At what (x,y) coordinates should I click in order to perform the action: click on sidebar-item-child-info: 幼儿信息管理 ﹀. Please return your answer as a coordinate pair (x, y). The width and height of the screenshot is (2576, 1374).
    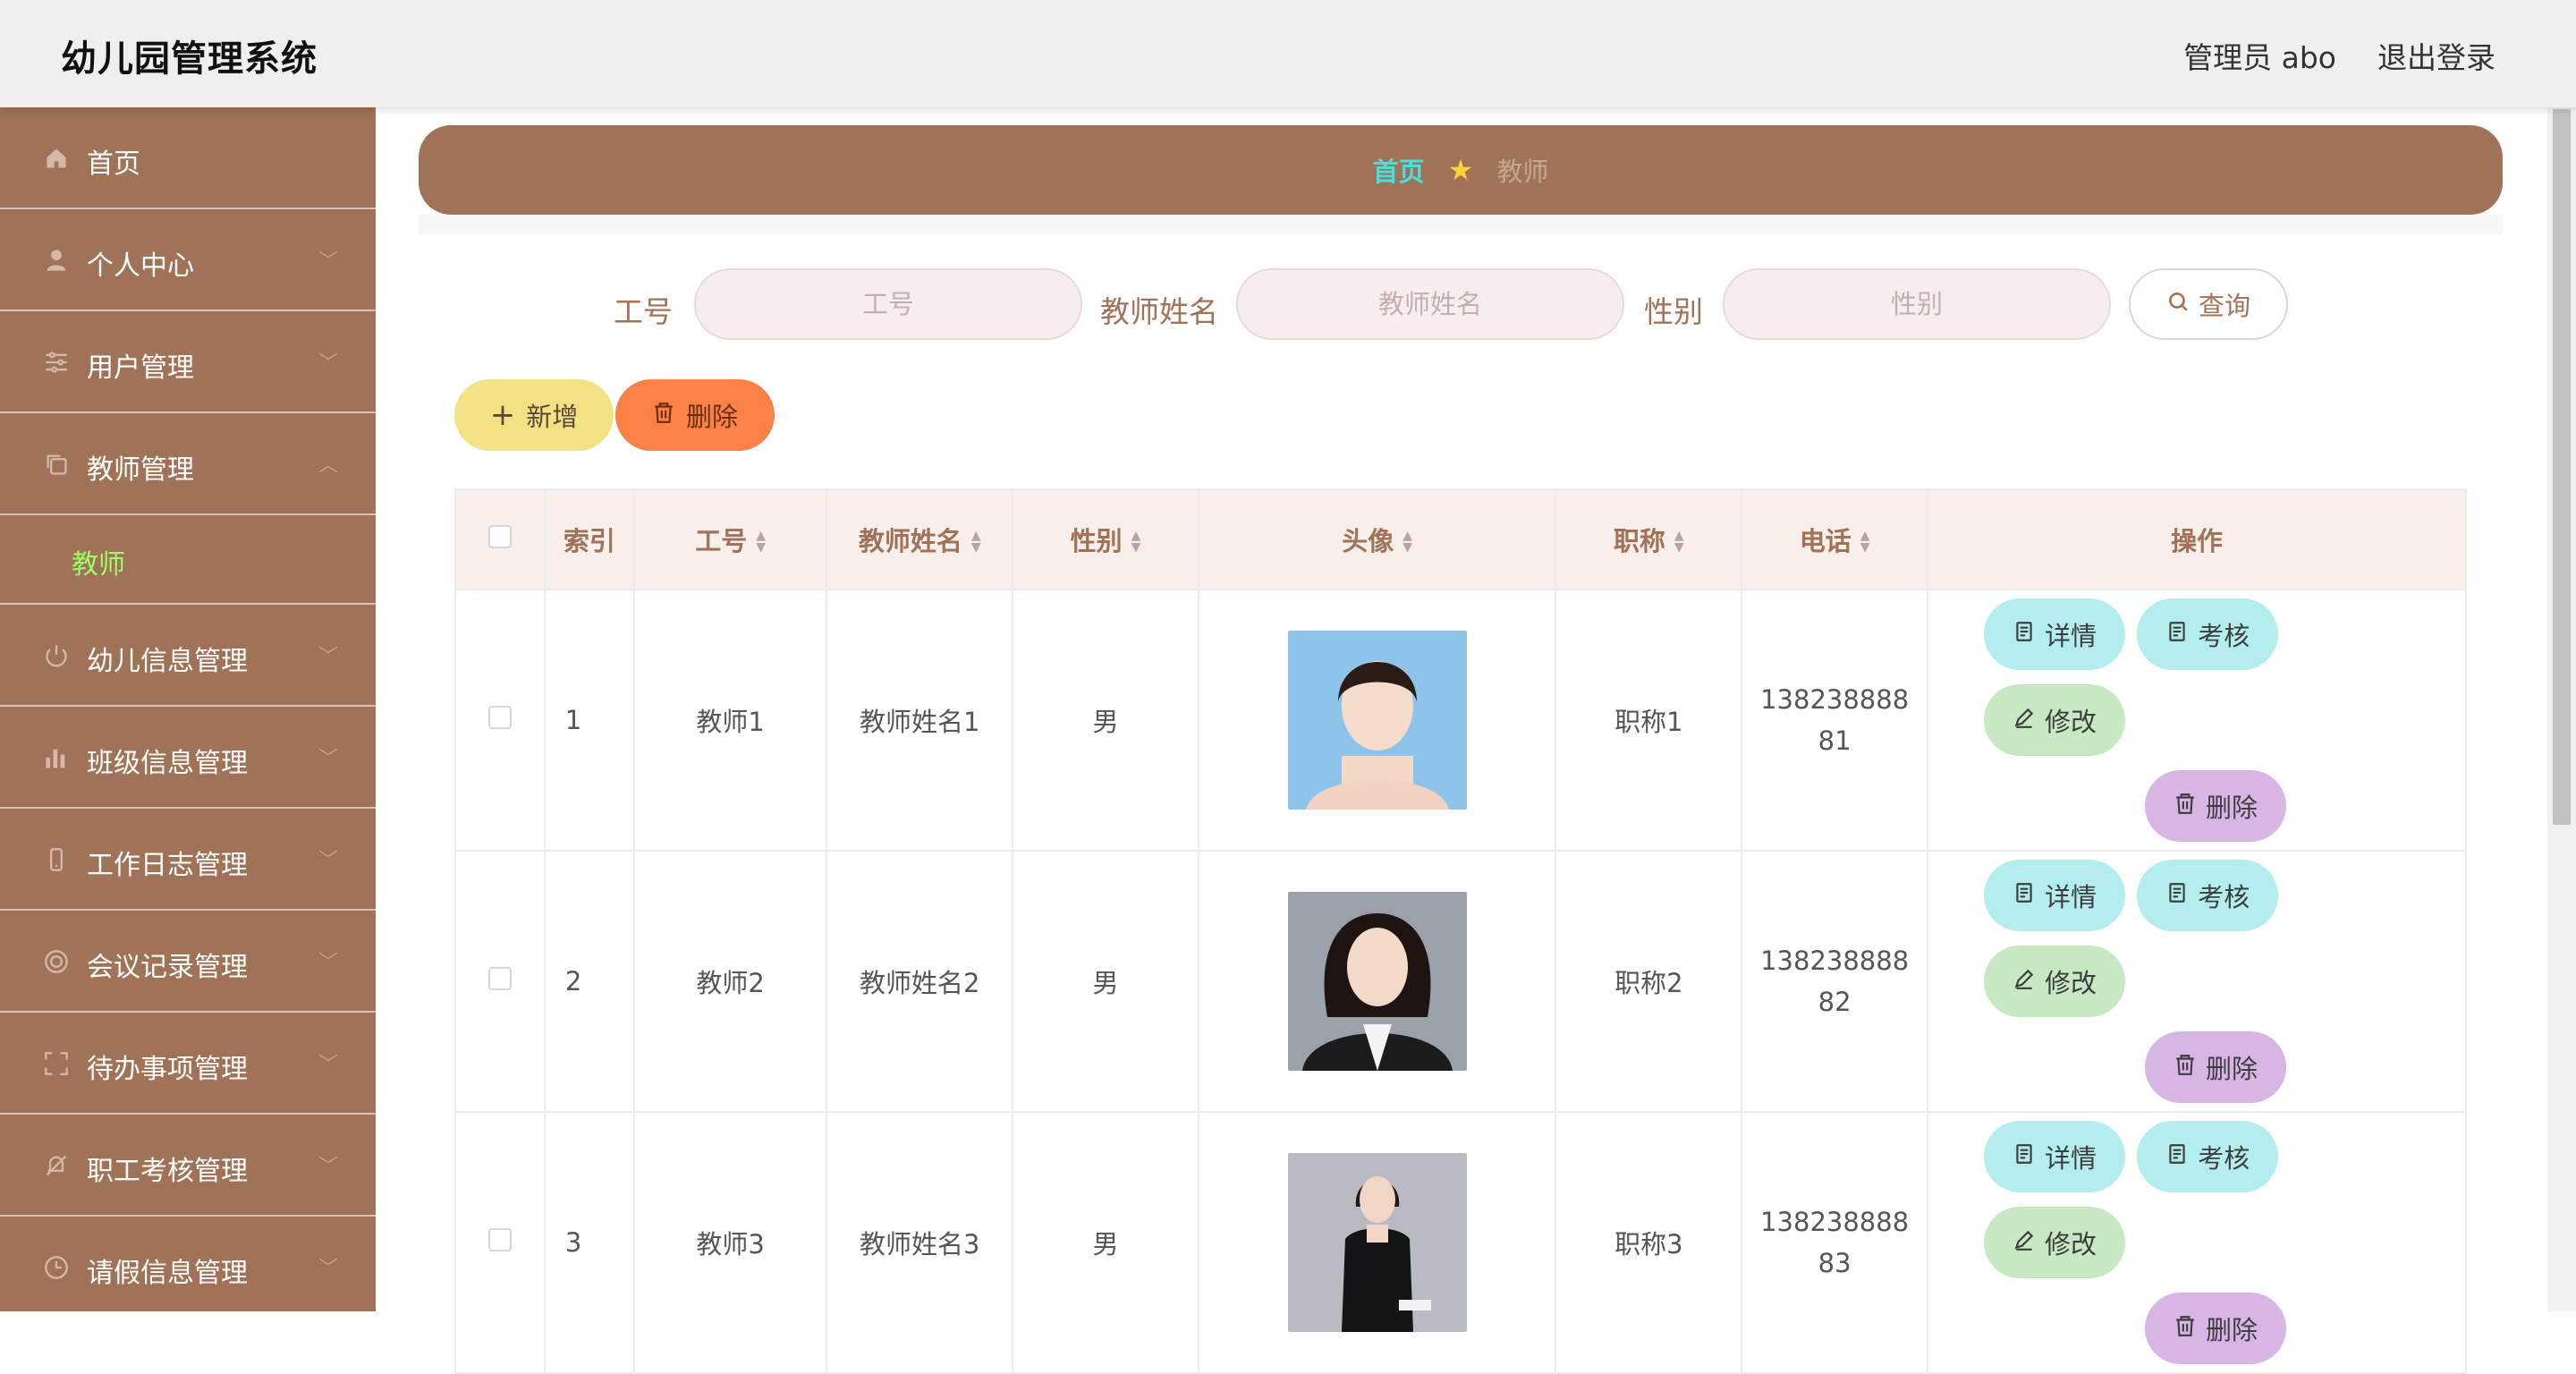
    Looking at the image, I should click on (188, 656).